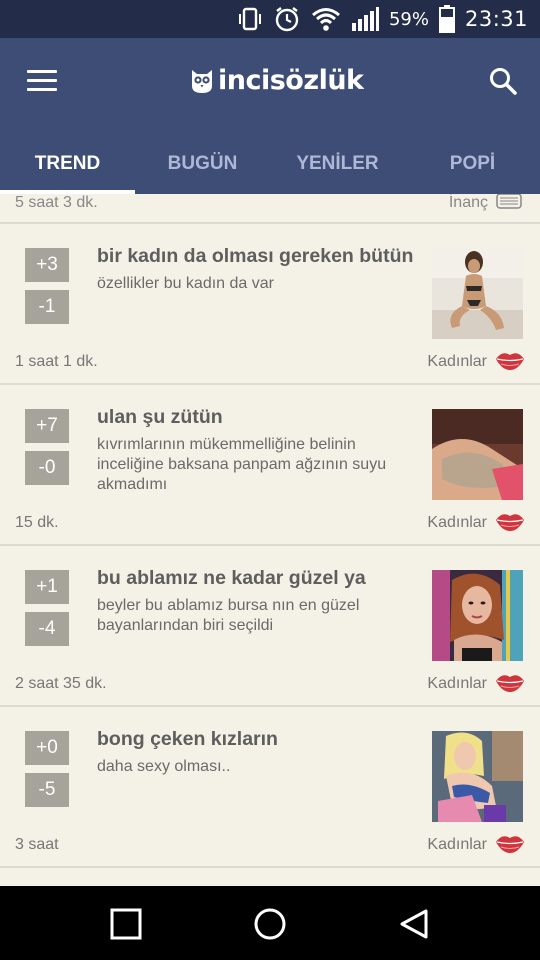  Describe the element at coordinates (270, 209) in the screenshot. I see `list-item: 5 saat 3 dk. İnanç` at that location.